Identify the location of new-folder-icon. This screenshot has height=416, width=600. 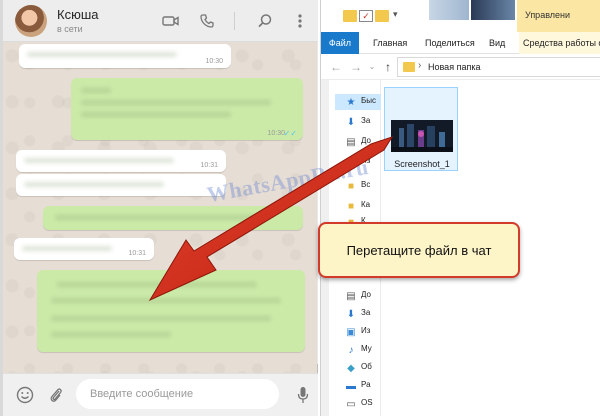
(382, 16).